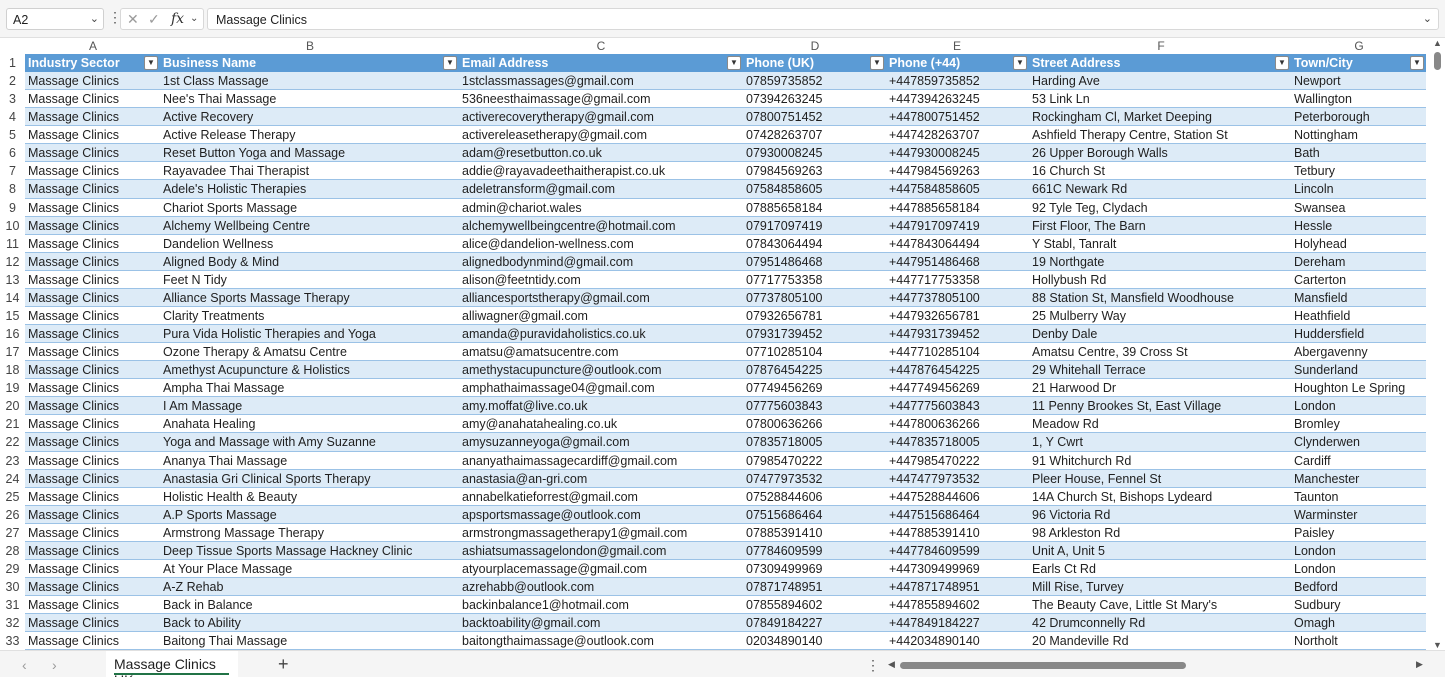 The image size is (1445, 677). Describe the element at coordinates (814, 479) in the screenshot. I see `table-cell: 07477973532` at that location.